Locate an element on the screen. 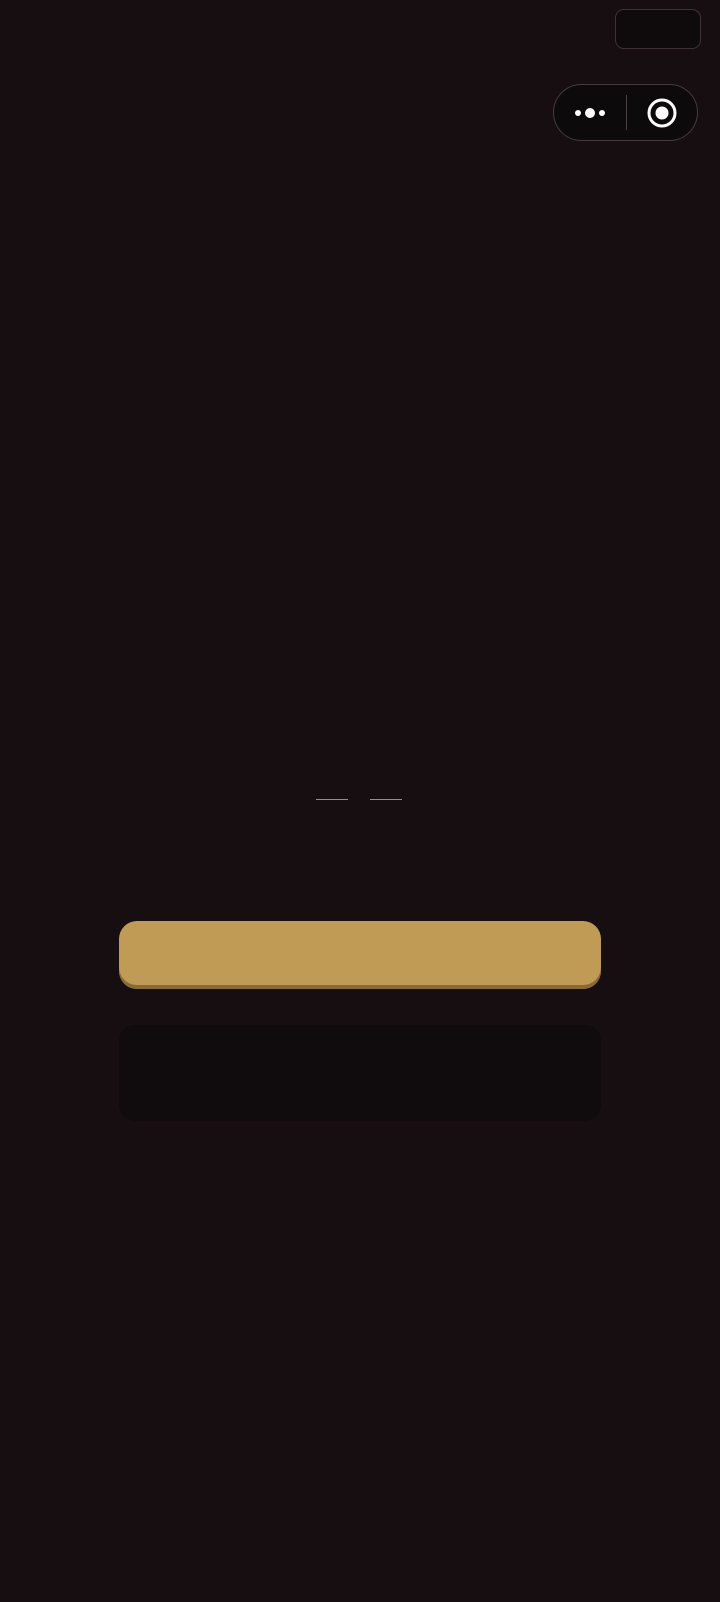 The image size is (720, 1602). target-close-icon is located at coordinates (662, 112).